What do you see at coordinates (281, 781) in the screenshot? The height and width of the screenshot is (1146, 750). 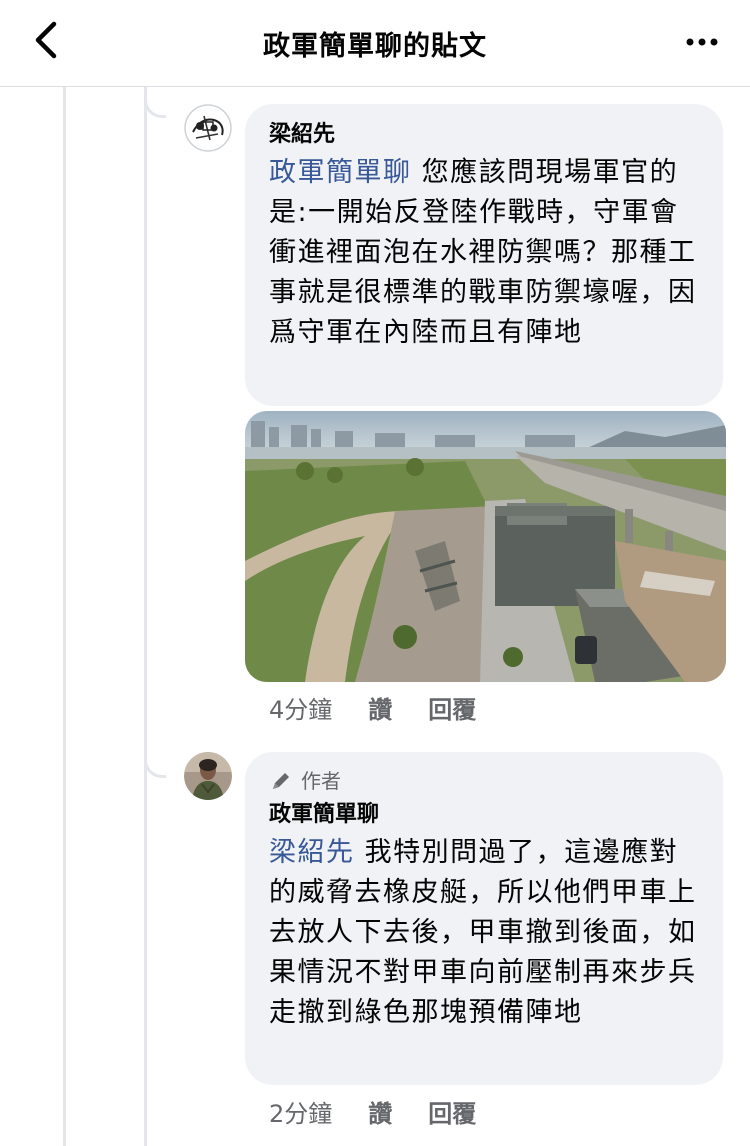 I see `pencil-icon` at bounding box center [281, 781].